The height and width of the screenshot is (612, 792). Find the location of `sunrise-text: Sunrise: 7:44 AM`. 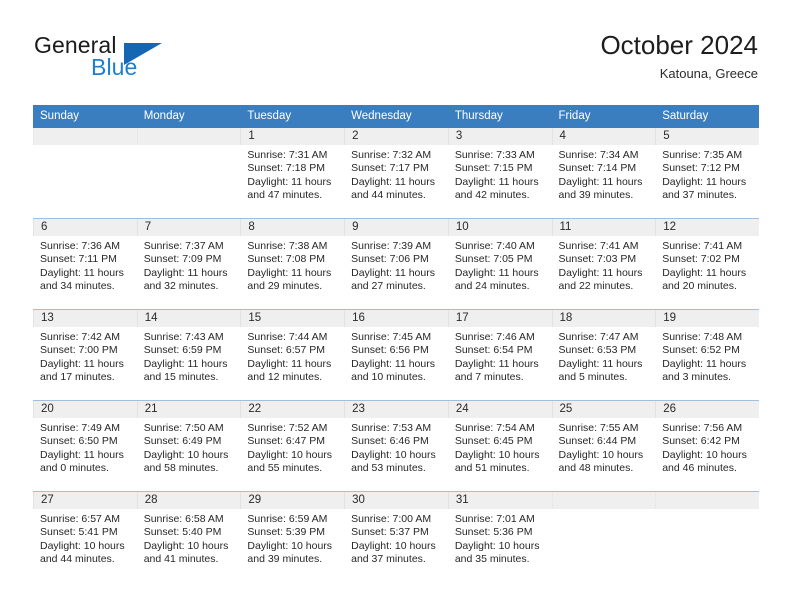

sunrise-text: Sunrise: 7:44 AM is located at coordinates (287, 337).